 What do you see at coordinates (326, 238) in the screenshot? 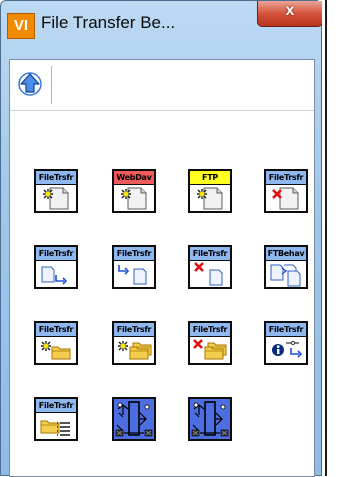
I see `background-line` at bounding box center [326, 238].